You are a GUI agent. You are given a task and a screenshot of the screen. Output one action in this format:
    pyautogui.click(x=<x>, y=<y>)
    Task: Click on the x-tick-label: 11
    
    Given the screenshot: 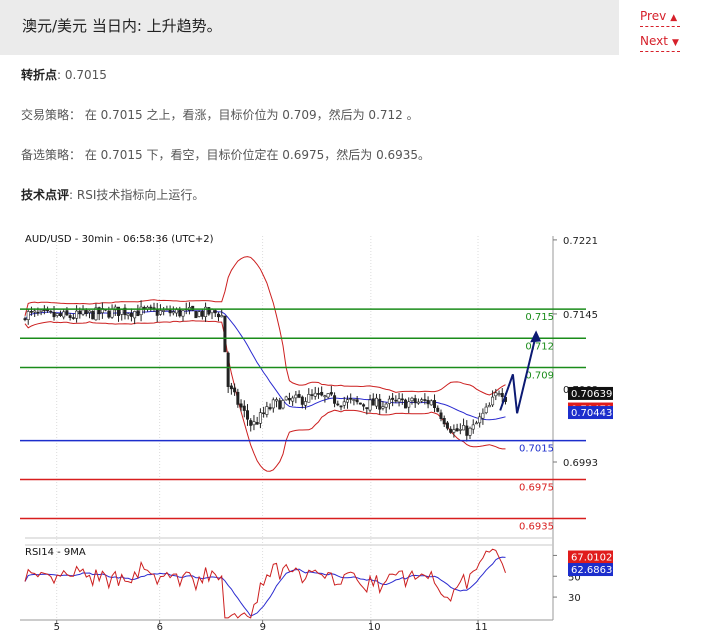 What is the action you would take?
    pyautogui.click(x=481, y=627)
    